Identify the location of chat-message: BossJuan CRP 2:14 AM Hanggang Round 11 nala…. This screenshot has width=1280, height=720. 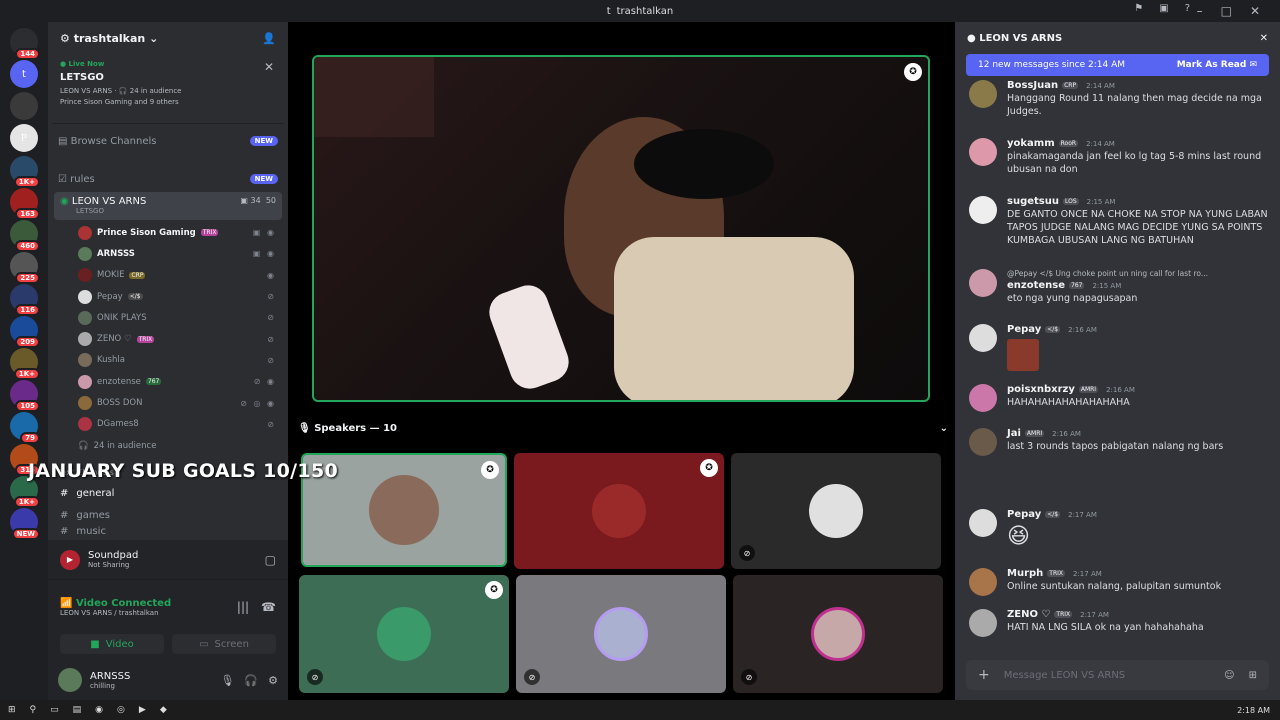
(1119, 99).